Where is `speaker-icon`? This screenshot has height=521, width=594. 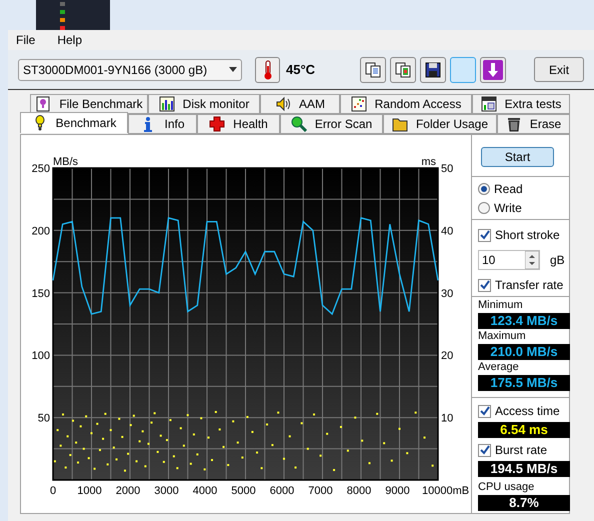
speaker-icon is located at coordinates (282, 104).